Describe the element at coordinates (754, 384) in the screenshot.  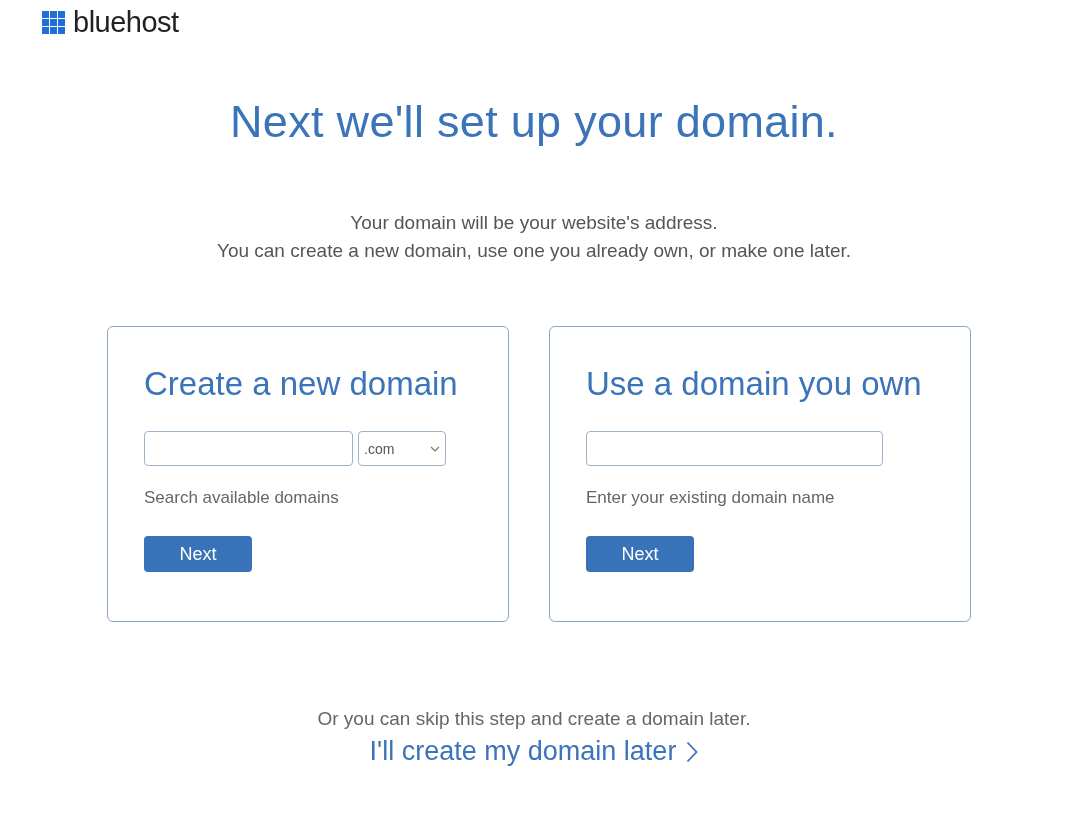
I see `card-title: Use a domain you own` at that location.